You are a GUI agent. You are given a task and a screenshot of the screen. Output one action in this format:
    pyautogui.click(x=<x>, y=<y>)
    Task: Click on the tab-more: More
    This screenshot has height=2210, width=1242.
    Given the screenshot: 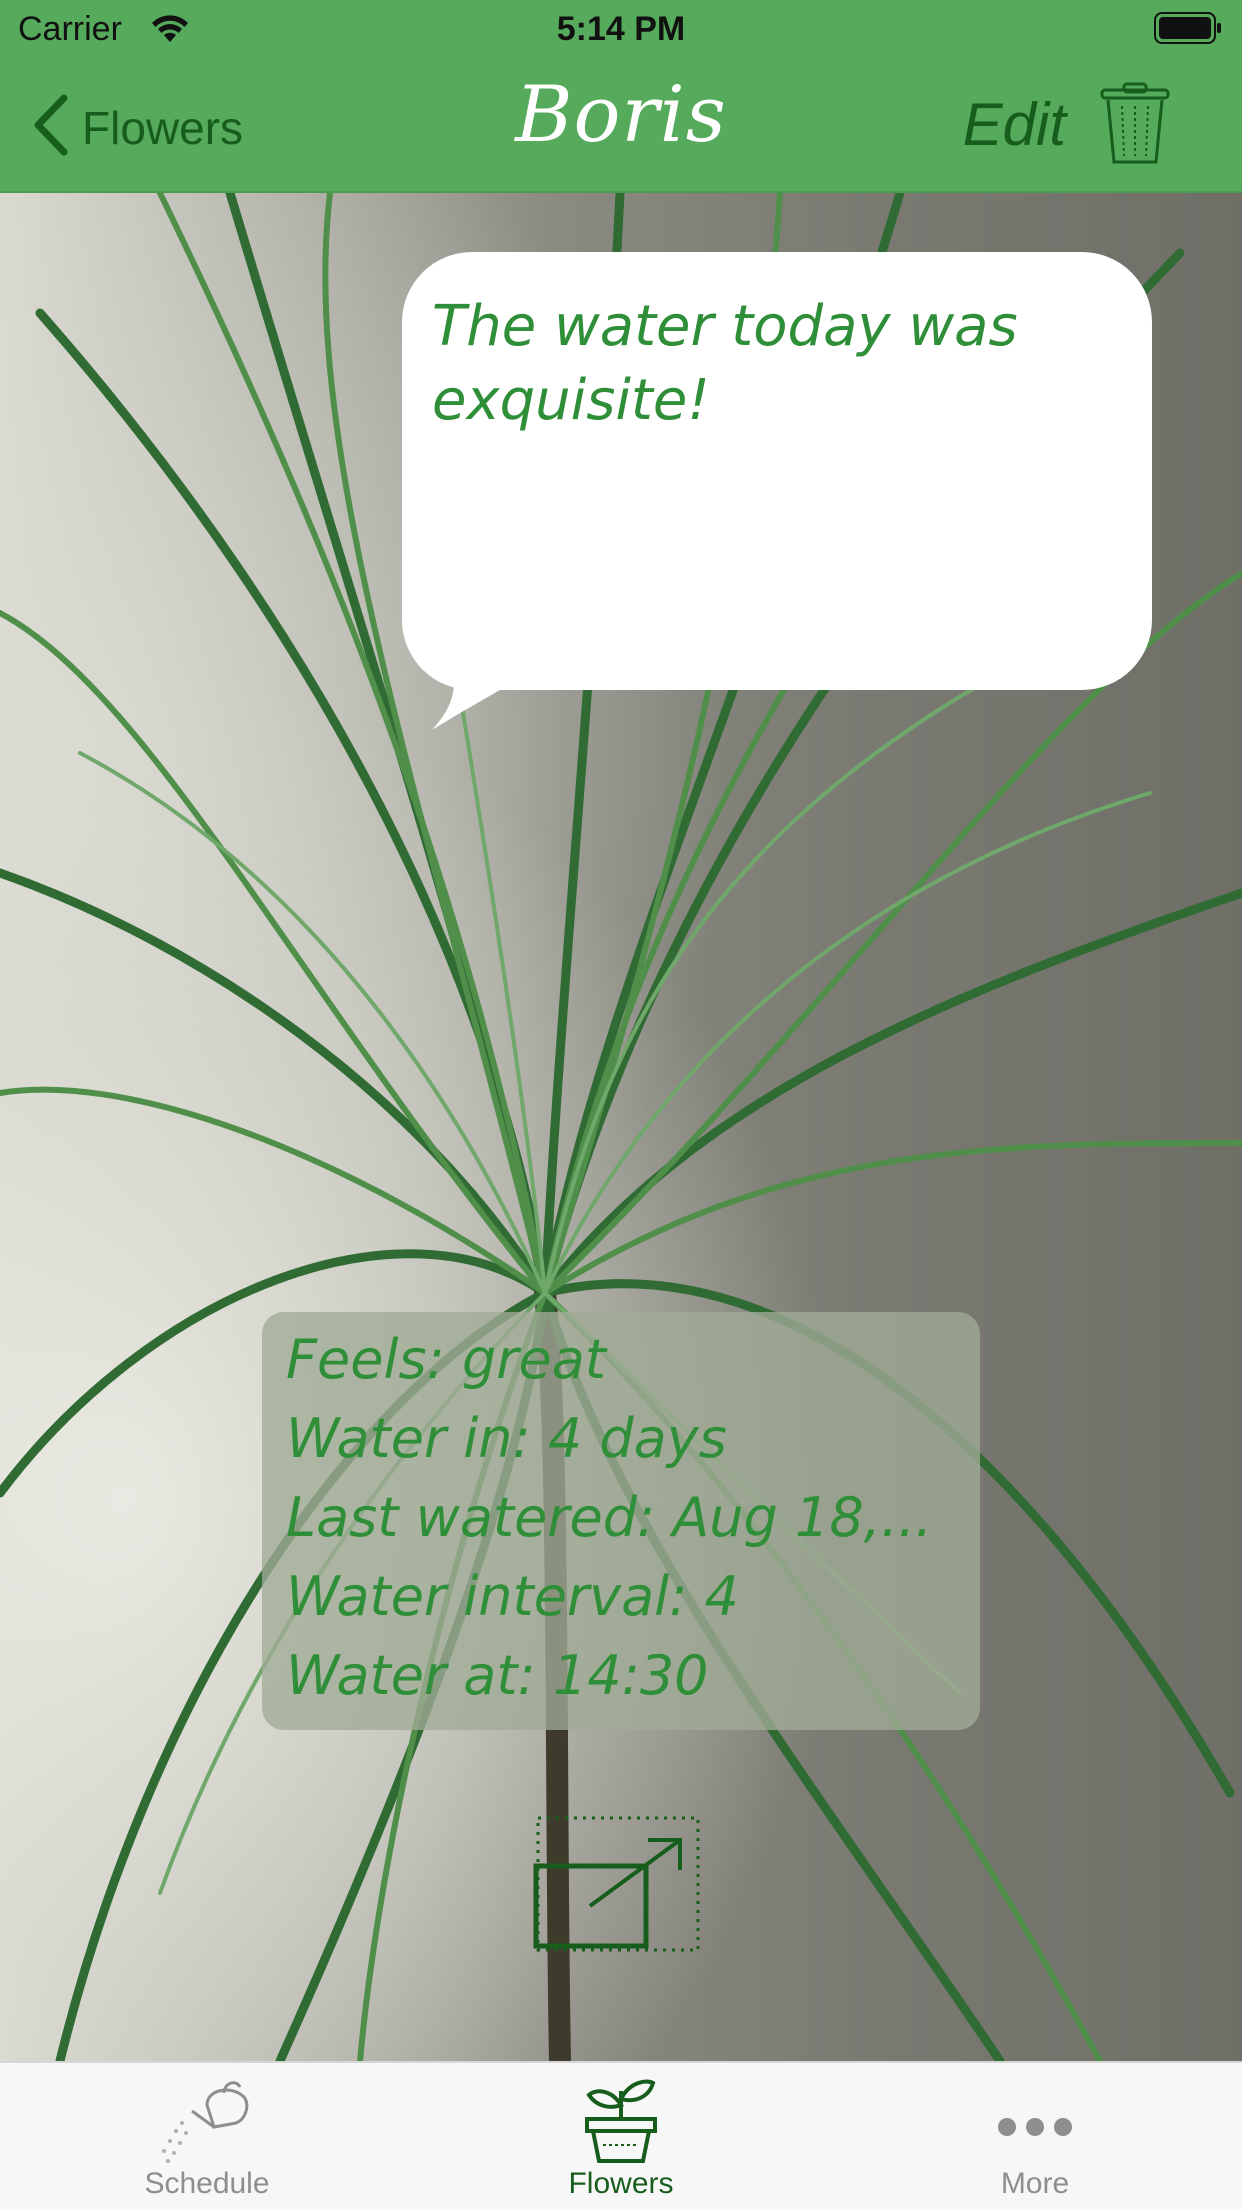 What is the action you would take?
    pyautogui.click(x=1035, y=2136)
    